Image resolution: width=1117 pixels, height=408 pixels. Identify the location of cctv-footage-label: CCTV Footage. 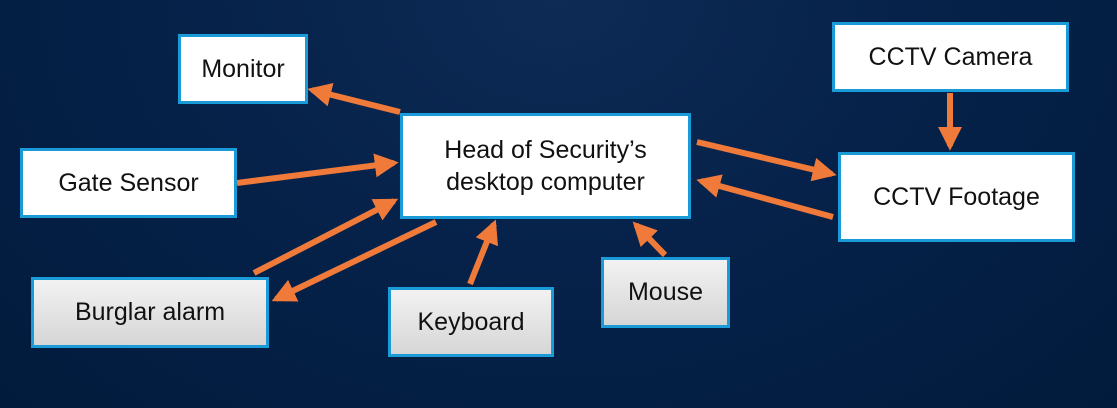
(956, 196).